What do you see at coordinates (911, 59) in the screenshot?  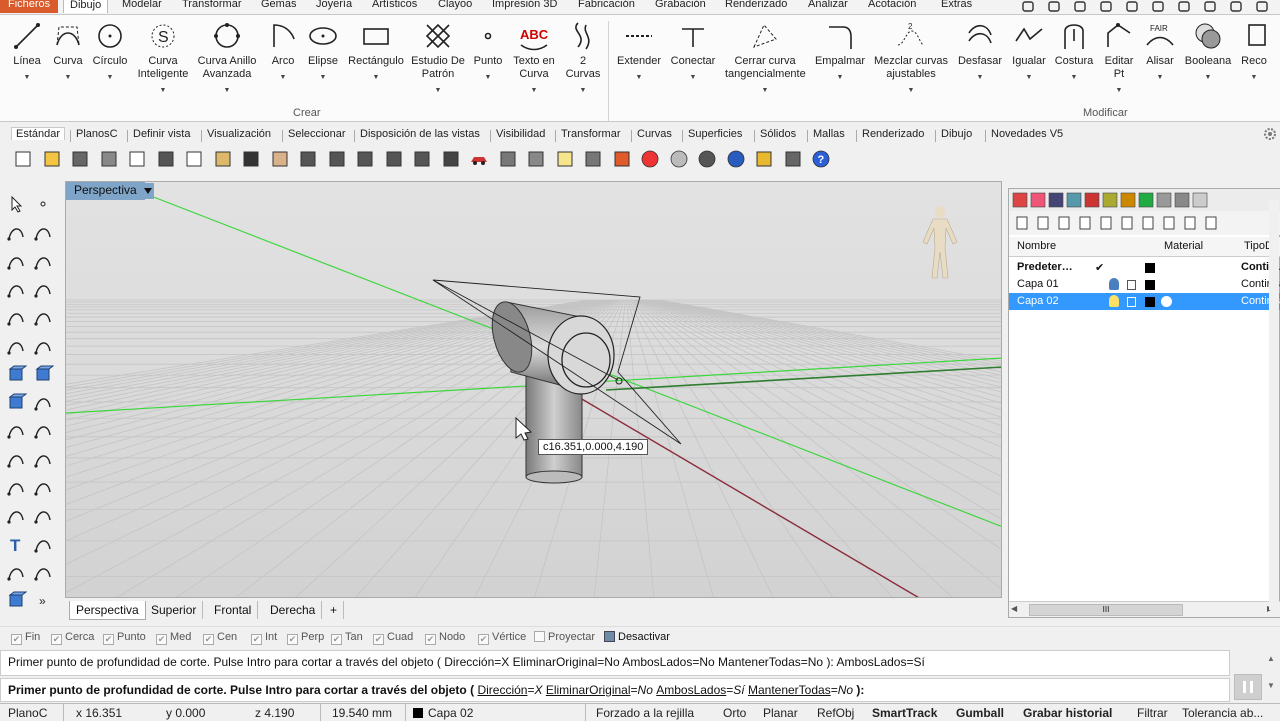 I see `mezclar-button: 2 Mezclar curvas ajustables ▼` at bounding box center [911, 59].